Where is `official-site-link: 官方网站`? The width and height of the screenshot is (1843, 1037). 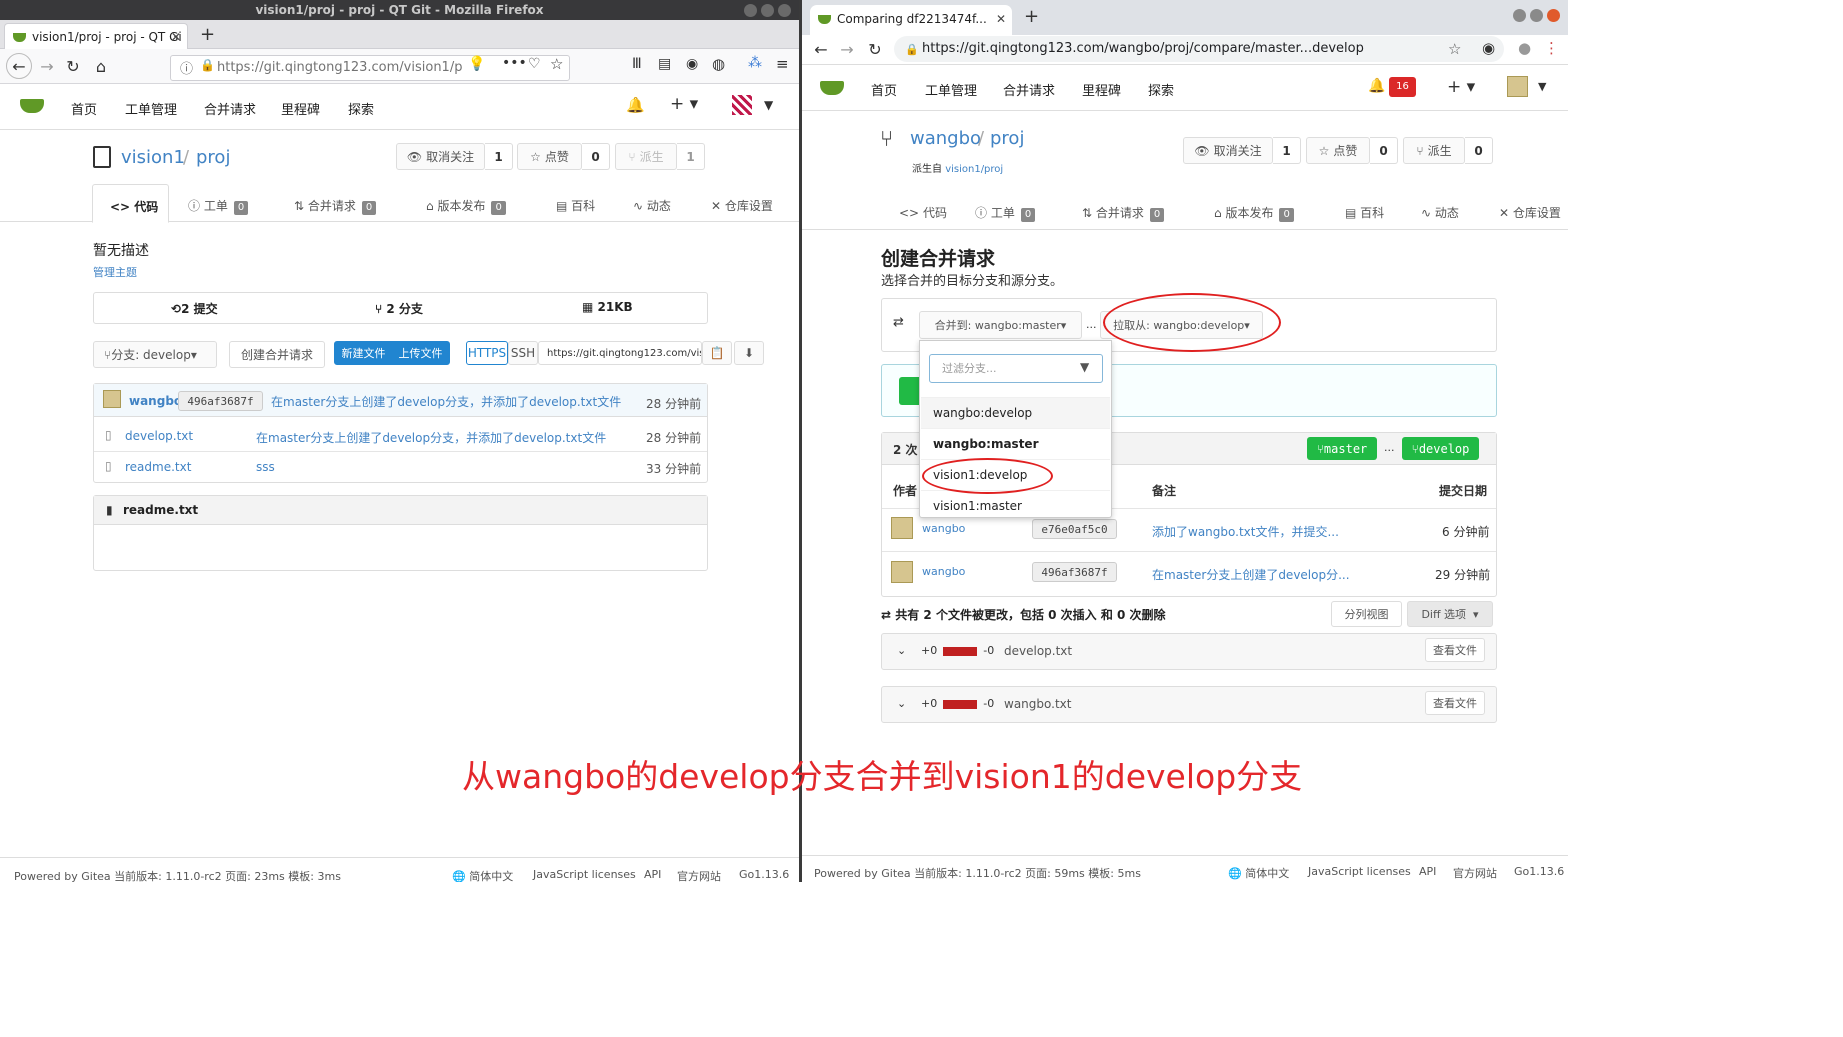
official-site-link: 官方网站 is located at coordinates (1475, 873).